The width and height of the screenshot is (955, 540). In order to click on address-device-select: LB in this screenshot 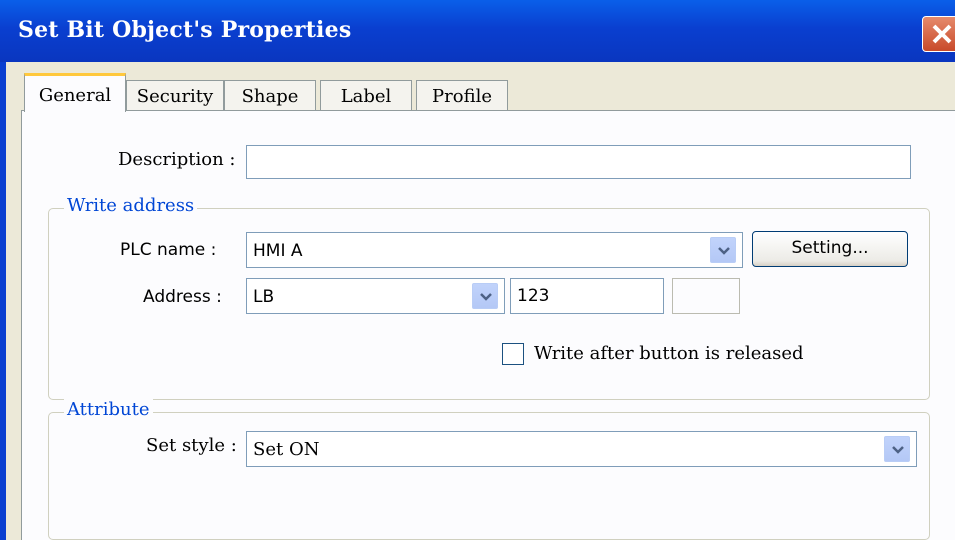, I will do `click(375, 296)`.